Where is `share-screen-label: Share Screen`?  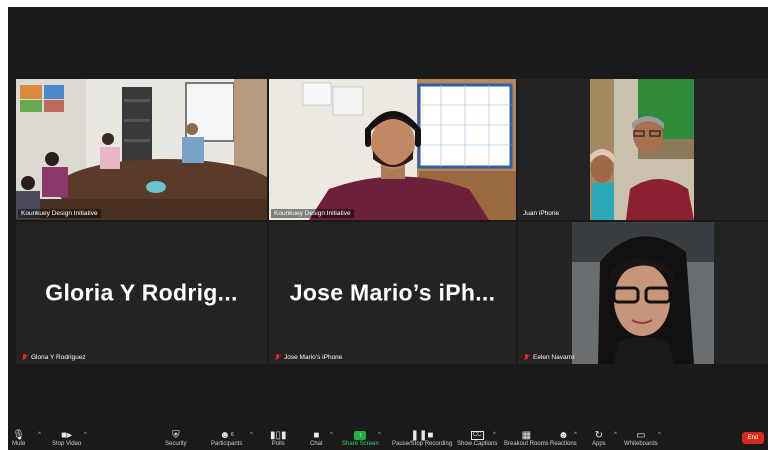 share-screen-label: Share Screen is located at coordinates (360, 444).